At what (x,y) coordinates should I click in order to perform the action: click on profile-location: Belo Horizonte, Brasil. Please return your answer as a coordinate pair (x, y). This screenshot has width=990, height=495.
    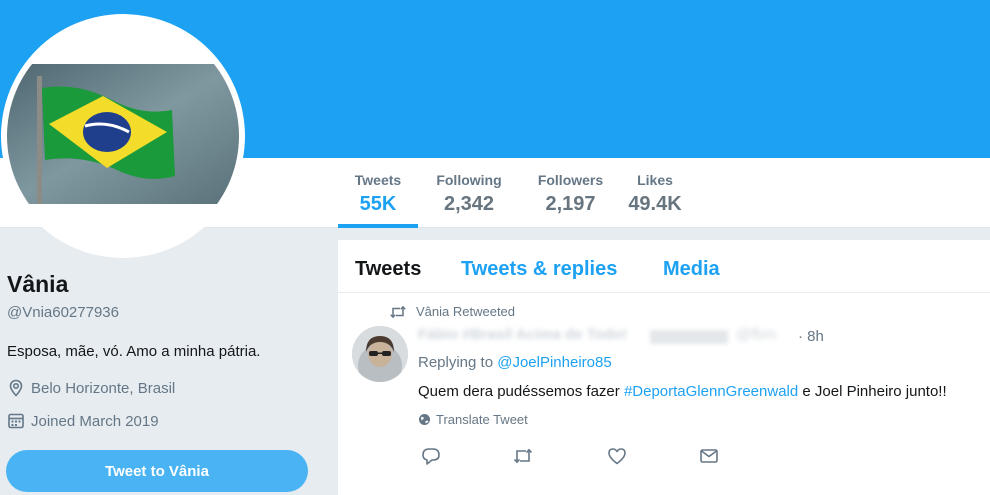
    Looking at the image, I should click on (91, 388).